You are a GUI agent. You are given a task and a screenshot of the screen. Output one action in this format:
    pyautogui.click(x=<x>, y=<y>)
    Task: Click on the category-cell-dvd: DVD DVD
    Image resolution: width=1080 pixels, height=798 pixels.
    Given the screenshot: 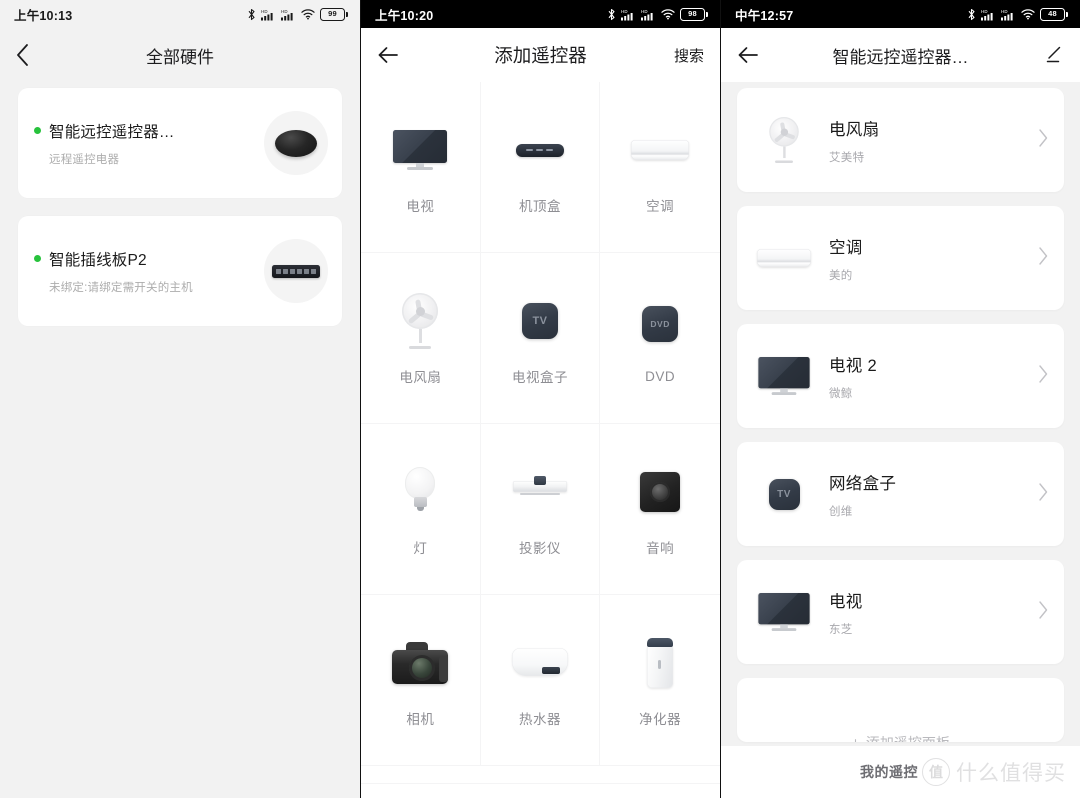 What is the action you would take?
    pyautogui.click(x=660, y=338)
    